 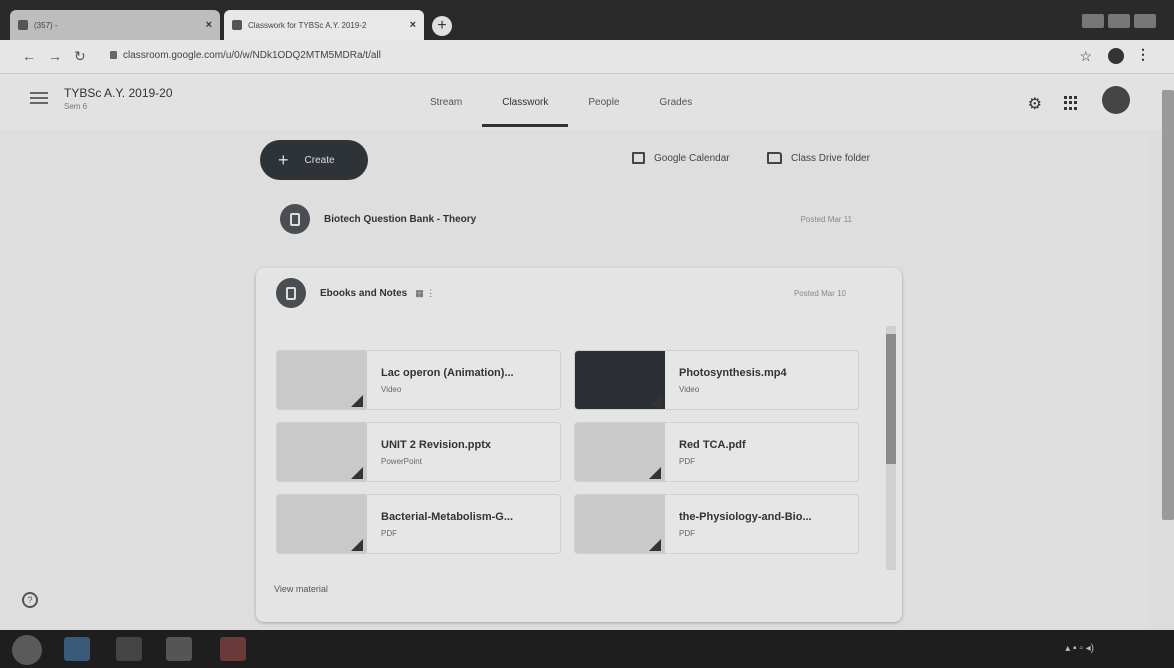 I want to click on star-icon: ☆, so click(x=1085, y=56).